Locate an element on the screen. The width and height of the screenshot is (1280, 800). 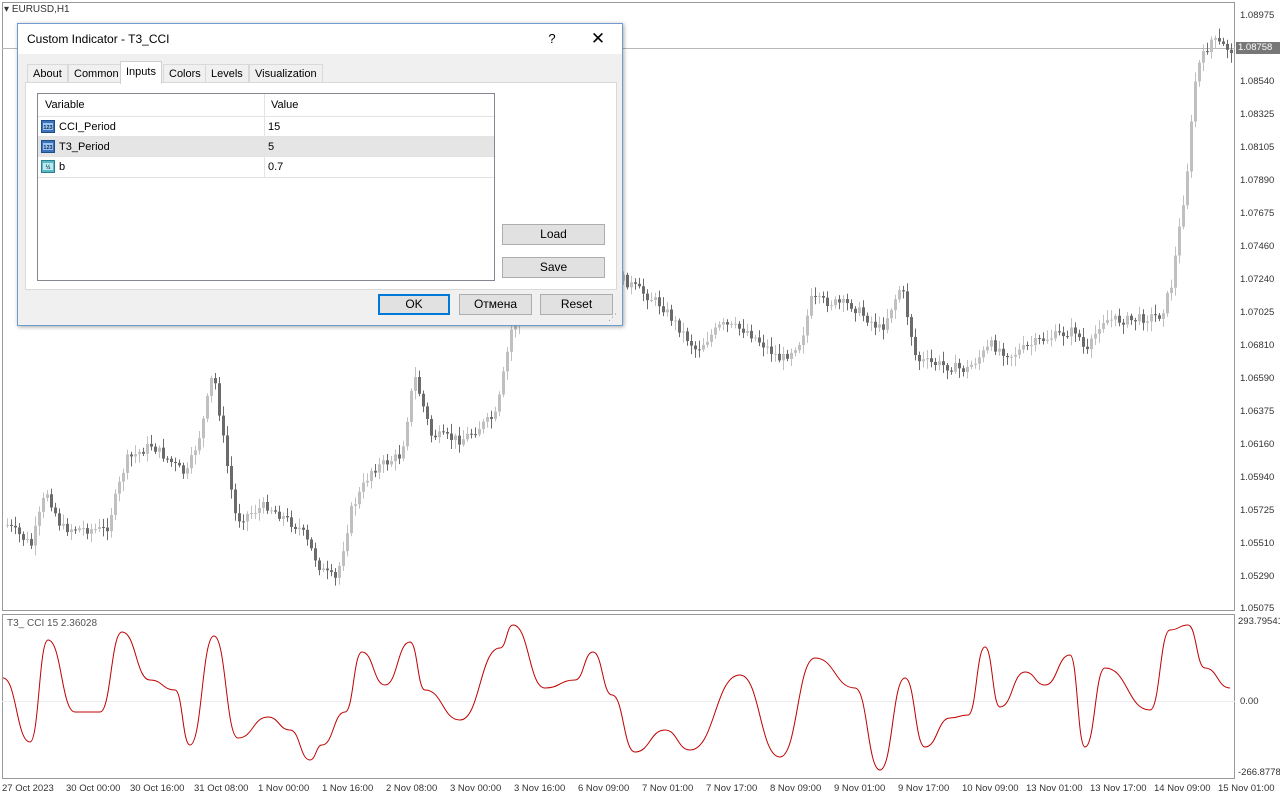
price-tick: 1.05290 is located at coordinates (1257, 576).